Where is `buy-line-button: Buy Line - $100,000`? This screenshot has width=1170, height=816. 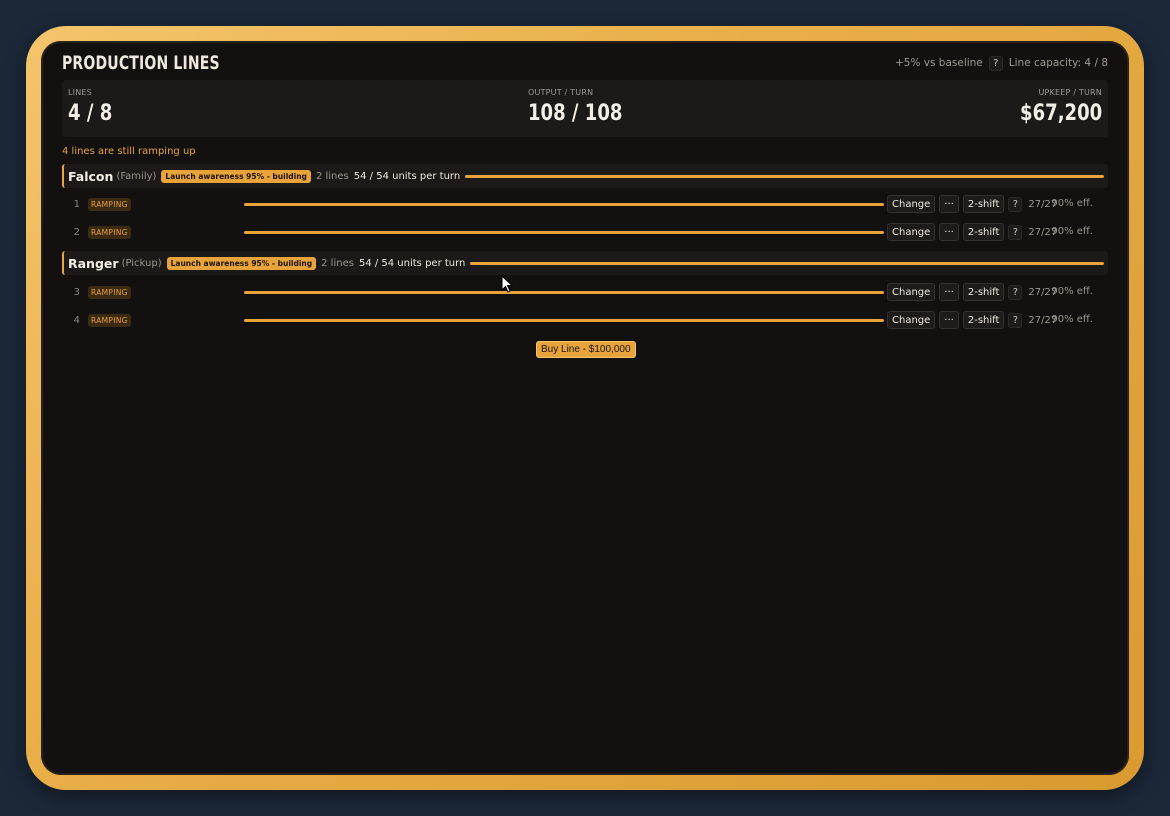 buy-line-button: Buy Line - $100,000 is located at coordinates (586, 349).